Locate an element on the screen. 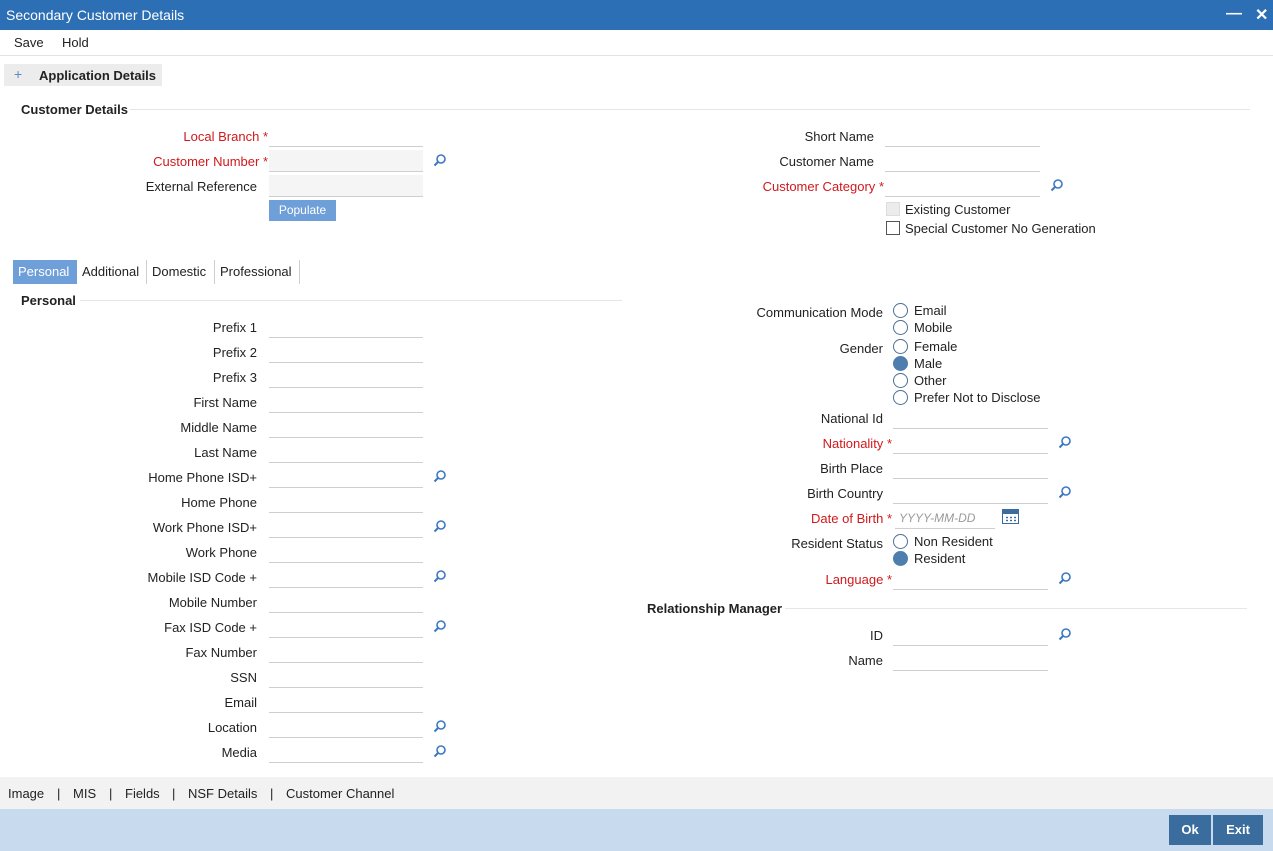 The image size is (1273, 851). existing-customer-label: Existing Customer is located at coordinates (958, 209).